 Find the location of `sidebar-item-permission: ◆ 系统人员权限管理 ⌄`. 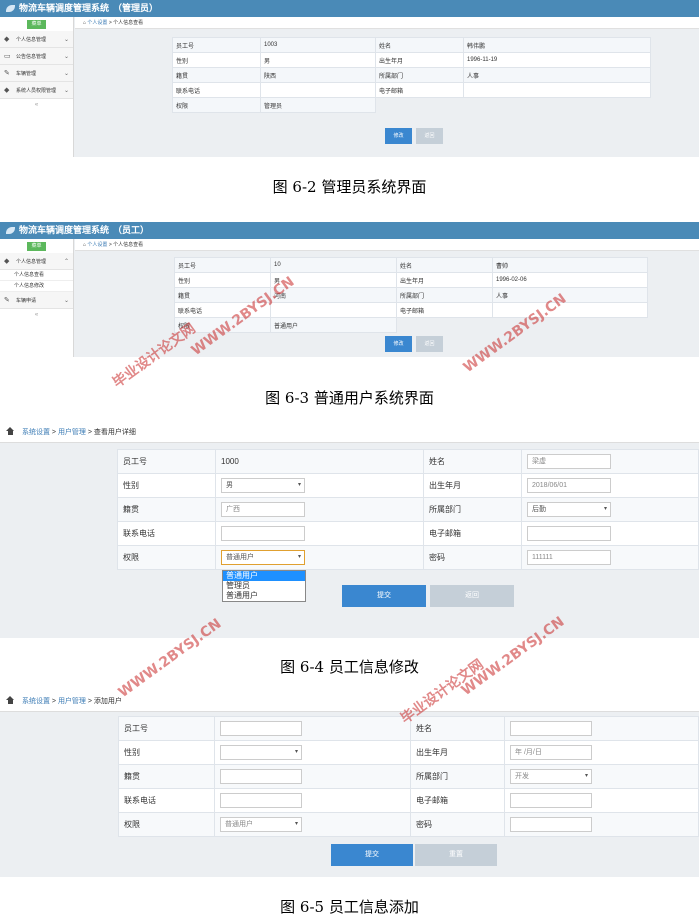

sidebar-item-permission: ◆ 系统人员权限管理 ⌄ is located at coordinates (36, 90).